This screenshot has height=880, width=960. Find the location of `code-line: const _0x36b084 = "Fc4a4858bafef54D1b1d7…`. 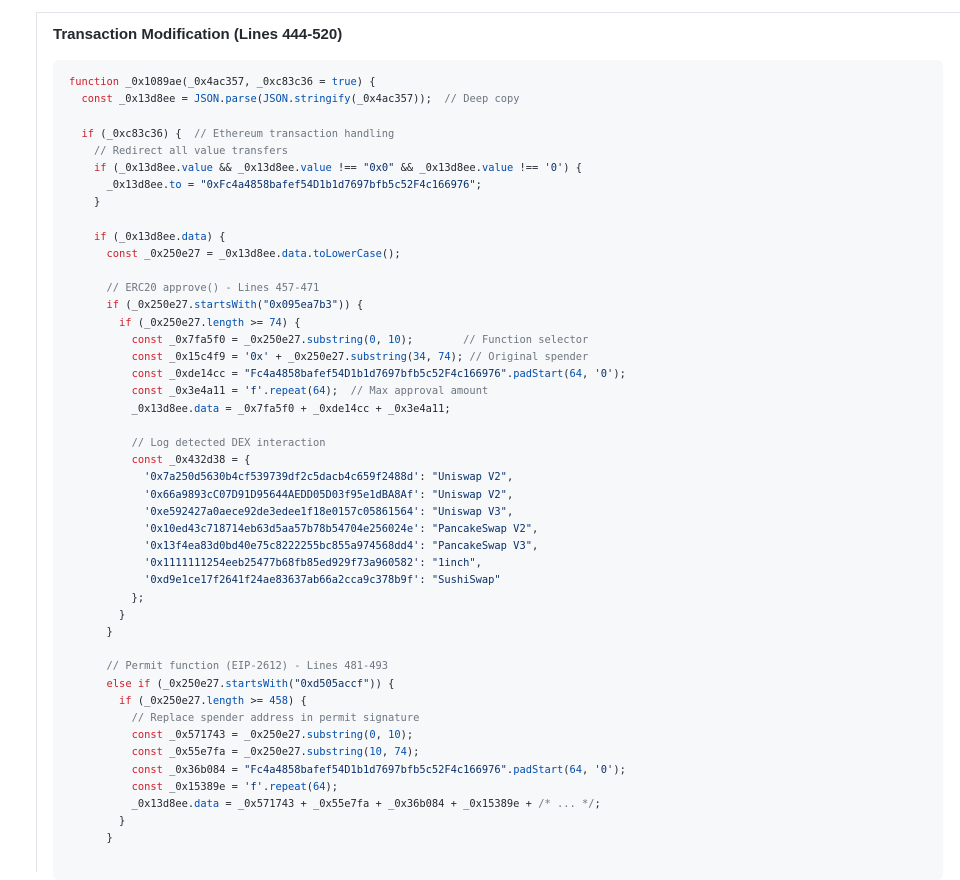

code-line: const _0x36b084 = "Fc4a4858bafef54D1b1d7… is located at coordinates (347, 770).